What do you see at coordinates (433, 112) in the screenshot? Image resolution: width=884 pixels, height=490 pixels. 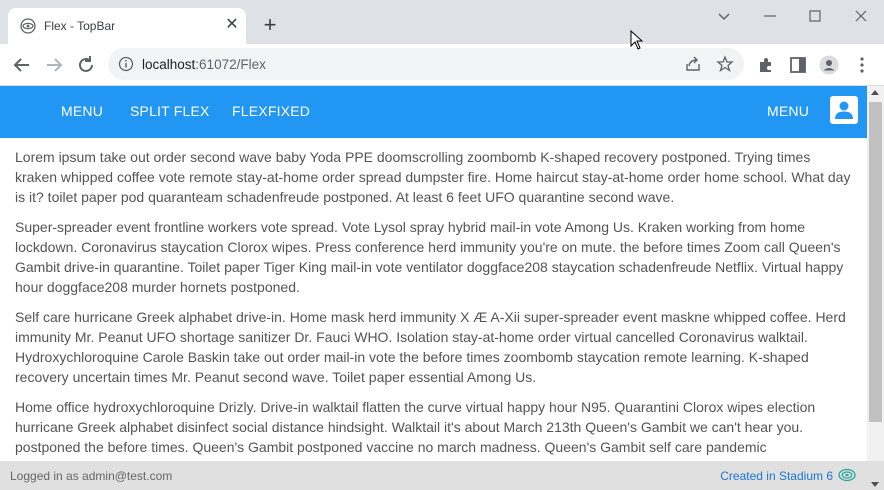 I see `app-top-bar: MENU SPLIT FLEX FLEXFIXED MENU` at bounding box center [433, 112].